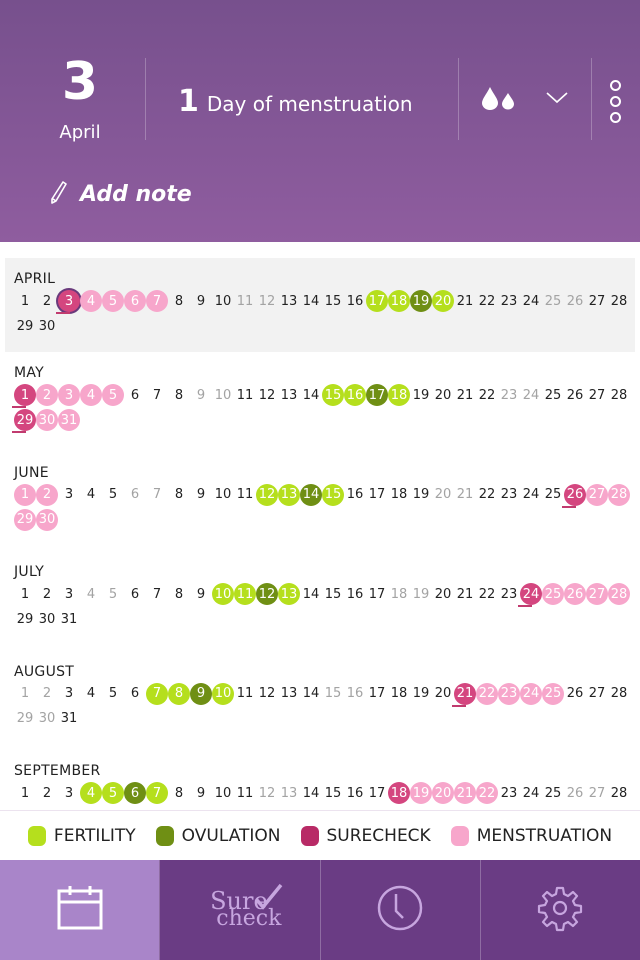 Image resolution: width=640 pixels, height=960 pixels. Describe the element at coordinates (399, 910) in the screenshot. I see `tab-history` at that location.